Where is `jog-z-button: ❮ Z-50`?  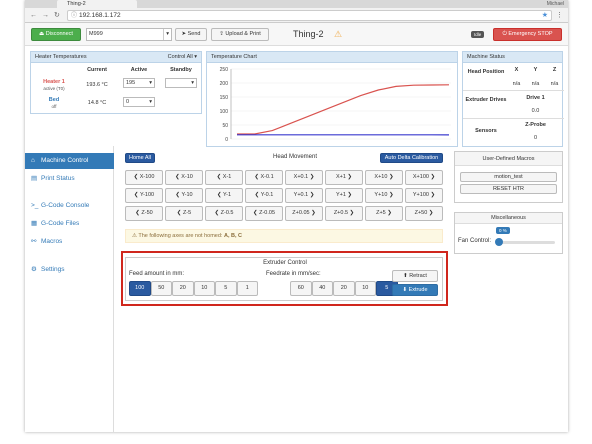
jog-z-button: ❮ Z-50 is located at coordinates (144, 213).